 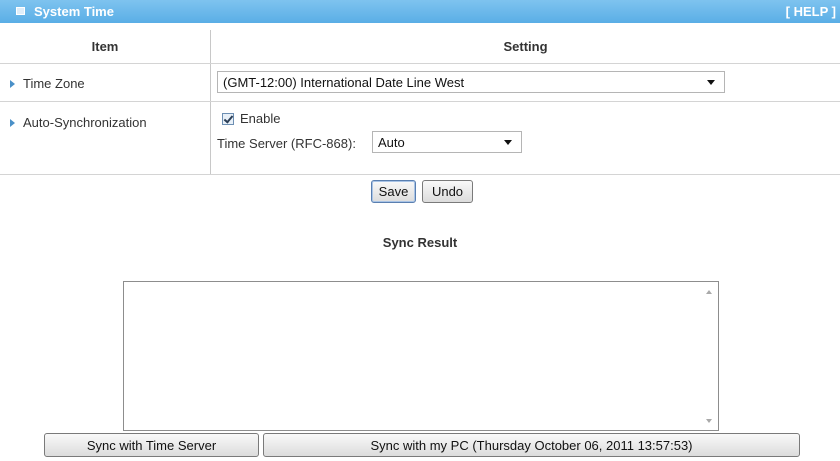 I want to click on section-icon, so click(x=20, y=11).